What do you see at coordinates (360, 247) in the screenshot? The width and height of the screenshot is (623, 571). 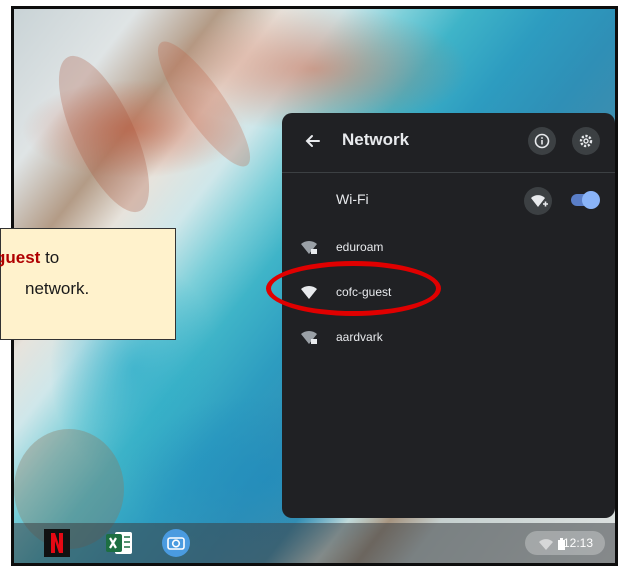 I see `network-name: eduroam` at bounding box center [360, 247].